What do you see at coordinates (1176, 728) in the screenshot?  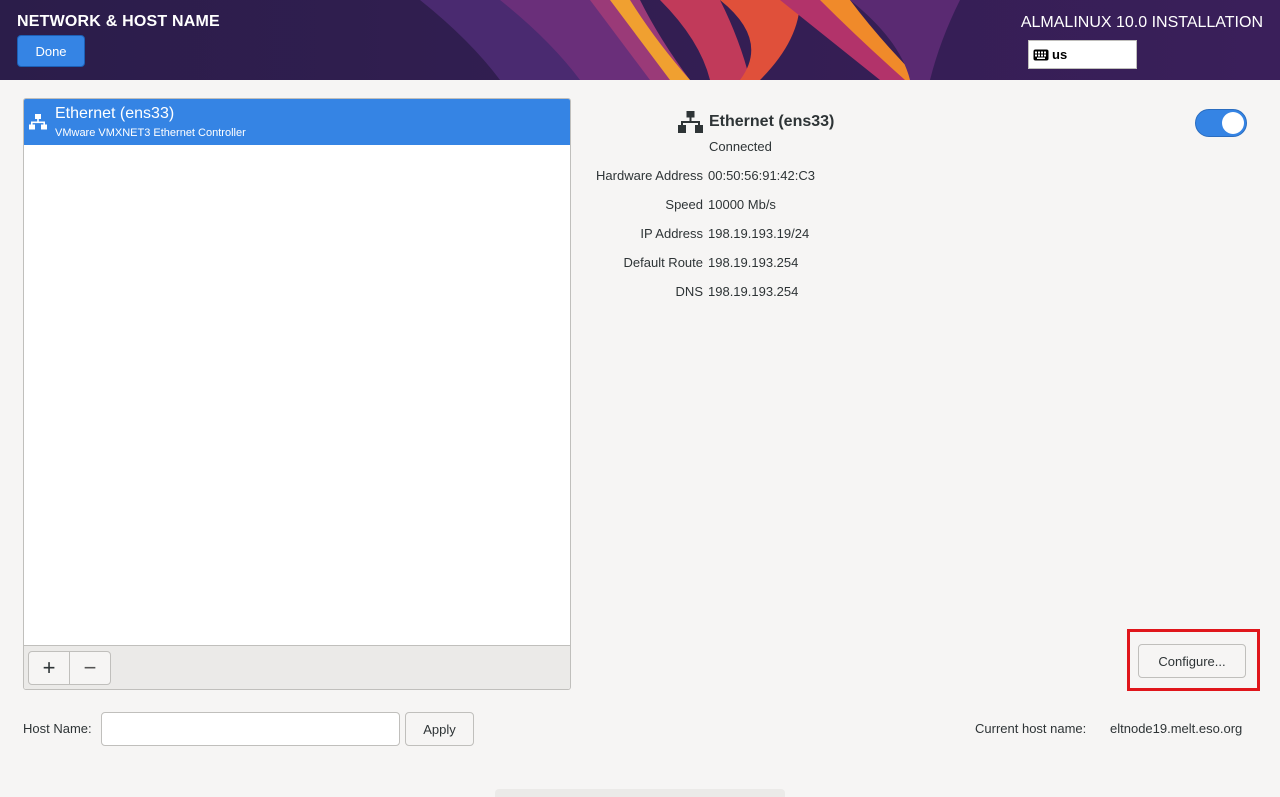 I see `current-host-name-value: eltnode19.melt.eso.org` at bounding box center [1176, 728].